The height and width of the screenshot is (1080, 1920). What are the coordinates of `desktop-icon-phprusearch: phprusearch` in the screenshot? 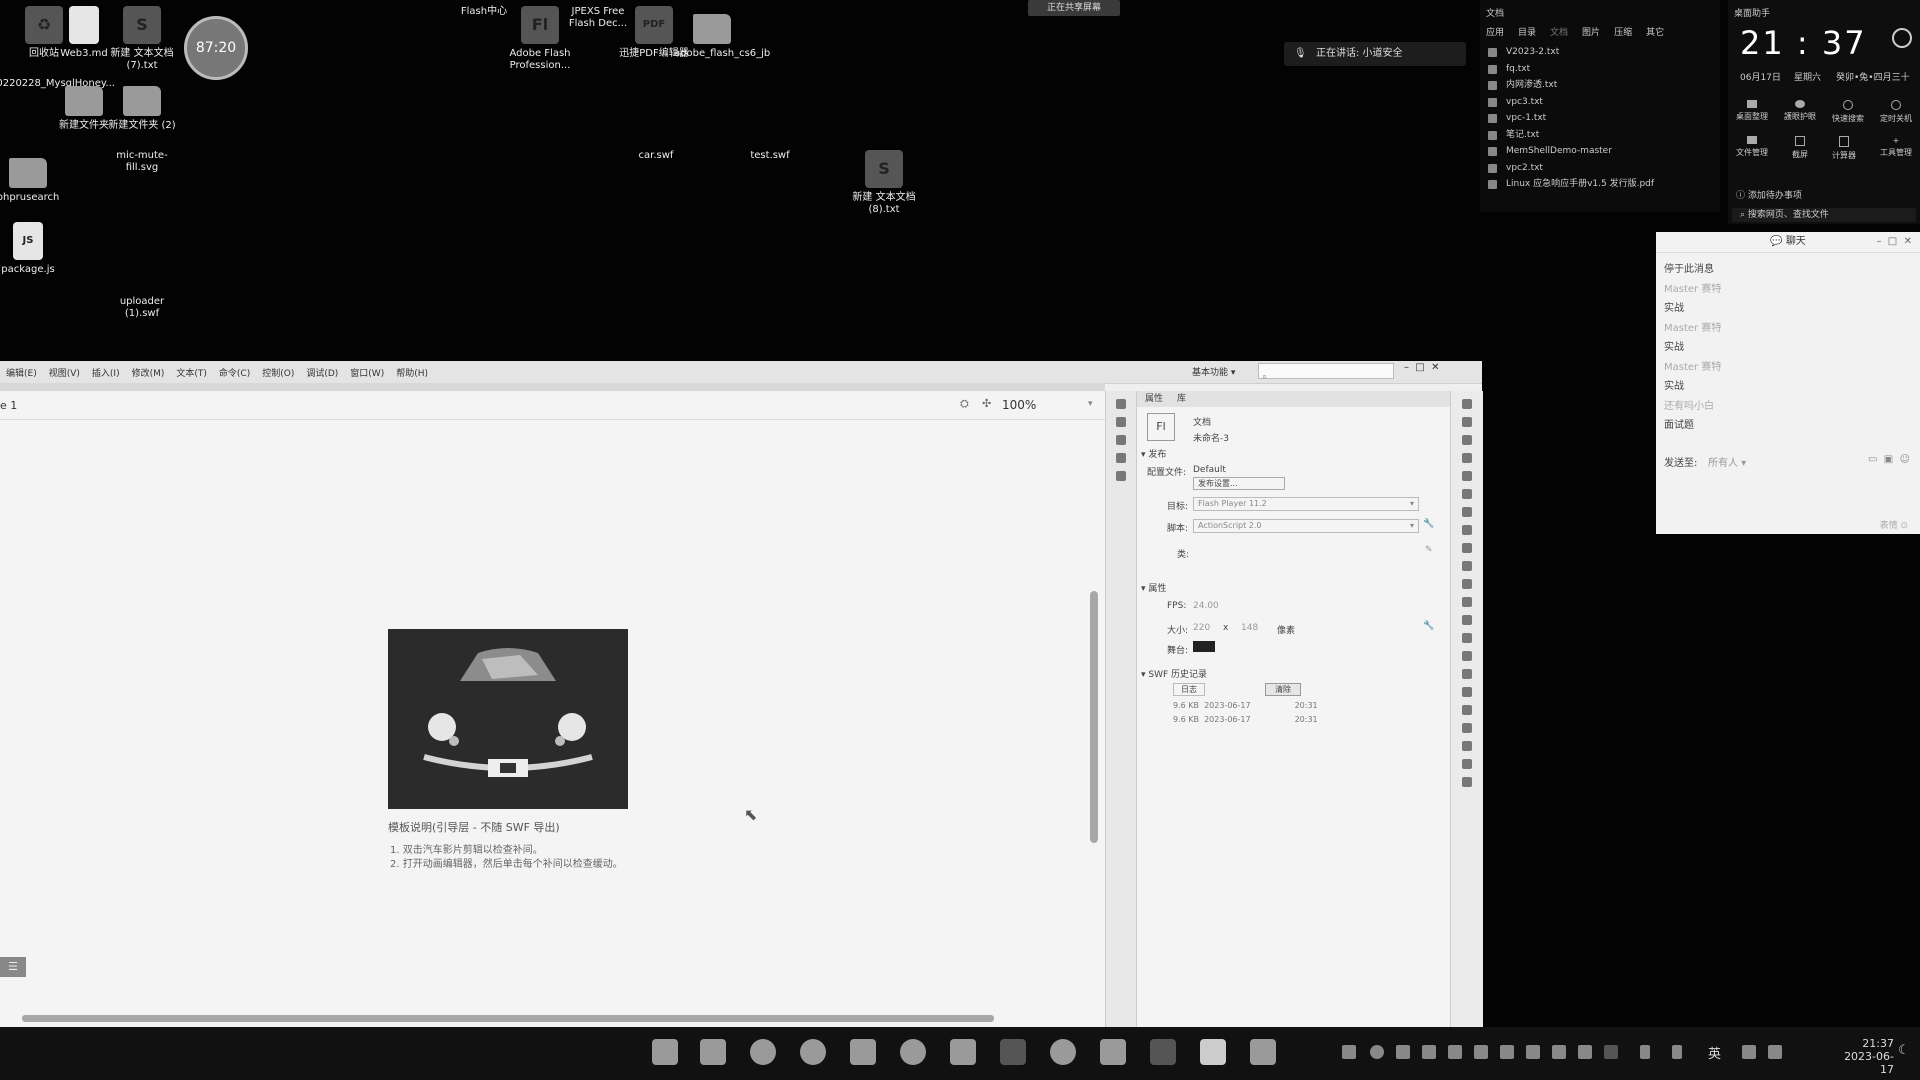 It's located at (33, 177).